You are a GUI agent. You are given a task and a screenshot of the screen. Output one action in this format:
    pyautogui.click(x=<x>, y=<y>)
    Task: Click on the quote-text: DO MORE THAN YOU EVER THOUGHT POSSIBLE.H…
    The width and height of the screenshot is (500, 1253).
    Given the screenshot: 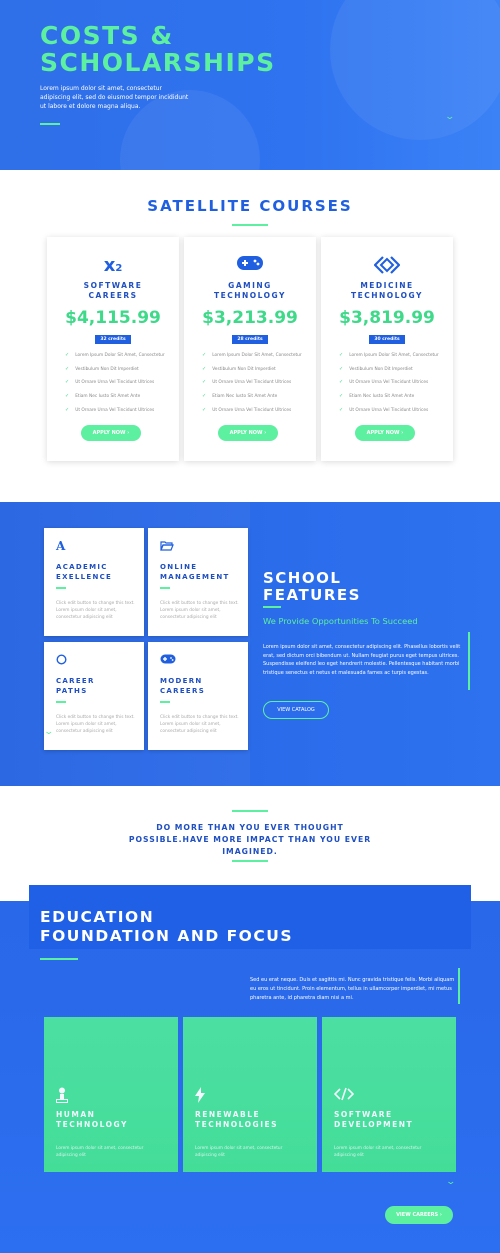 What is the action you would take?
    pyautogui.click(x=250, y=839)
    